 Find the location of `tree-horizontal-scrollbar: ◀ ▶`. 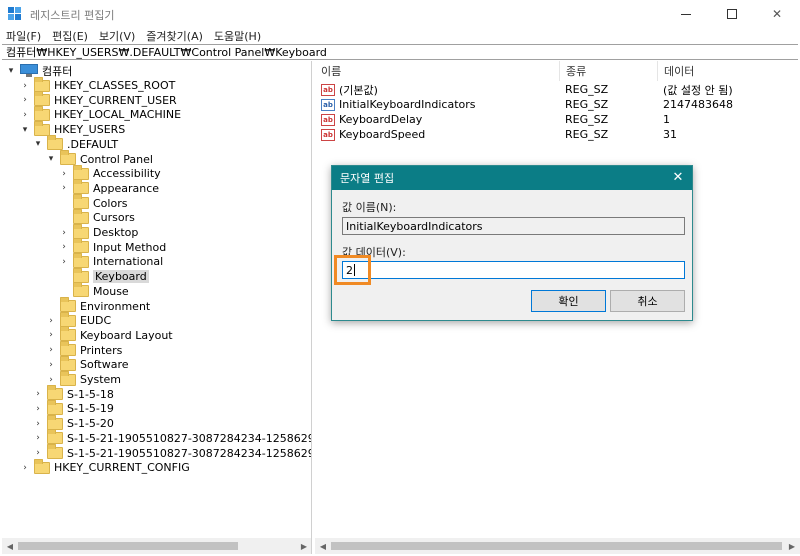

tree-horizontal-scrollbar: ◀ ▶ is located at coordinates (156, 546).